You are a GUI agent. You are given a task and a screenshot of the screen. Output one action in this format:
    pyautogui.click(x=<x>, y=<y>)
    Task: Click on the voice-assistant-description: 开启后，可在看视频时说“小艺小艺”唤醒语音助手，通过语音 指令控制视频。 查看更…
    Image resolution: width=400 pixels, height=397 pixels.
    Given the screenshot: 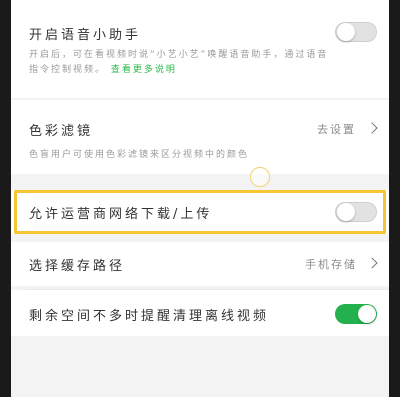 What is the action you would take?
    pyautogui.click(x=178, y=63)
    